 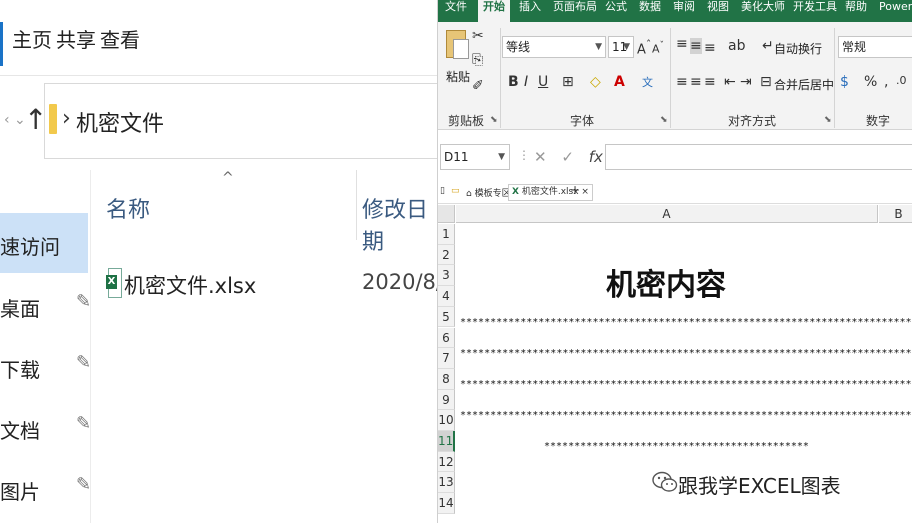 What do you see at coordinates (595, 82) in the screenshot?
I see `fill-color-icon: ◇` at bounding box center [595, 82].